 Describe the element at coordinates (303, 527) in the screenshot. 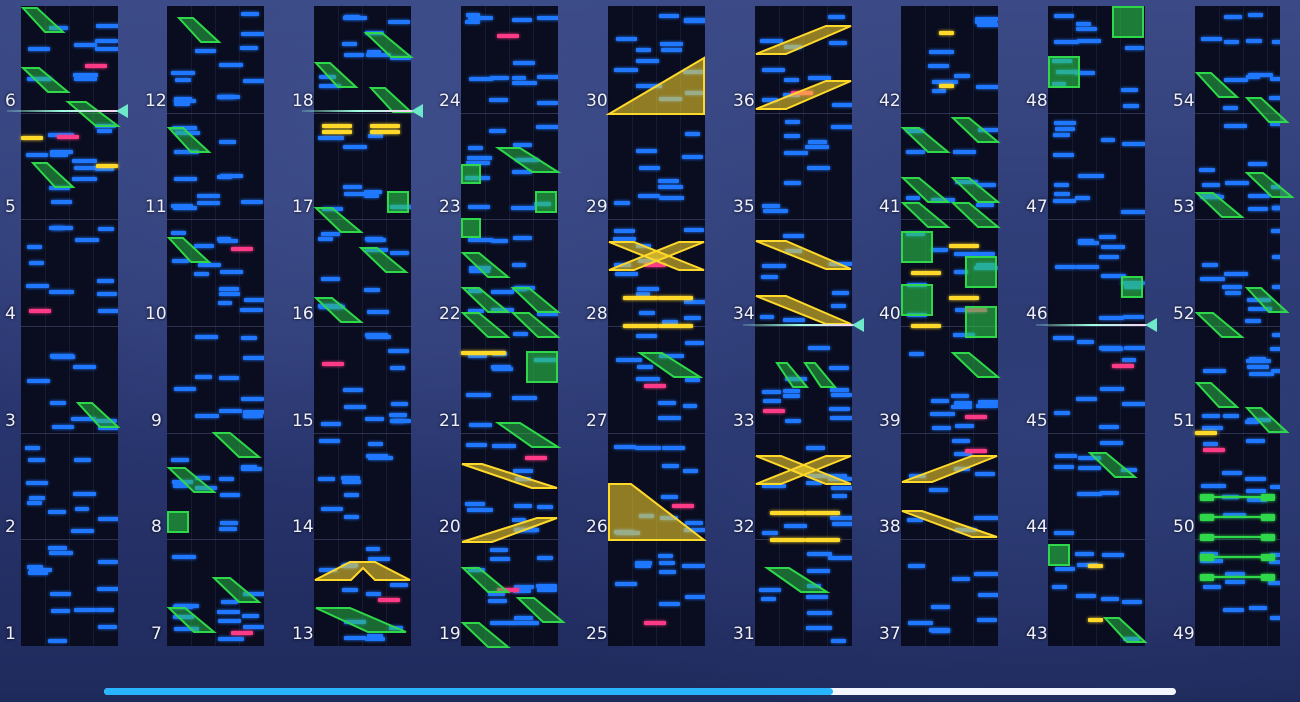

I see `measure-number: 14` at that location.